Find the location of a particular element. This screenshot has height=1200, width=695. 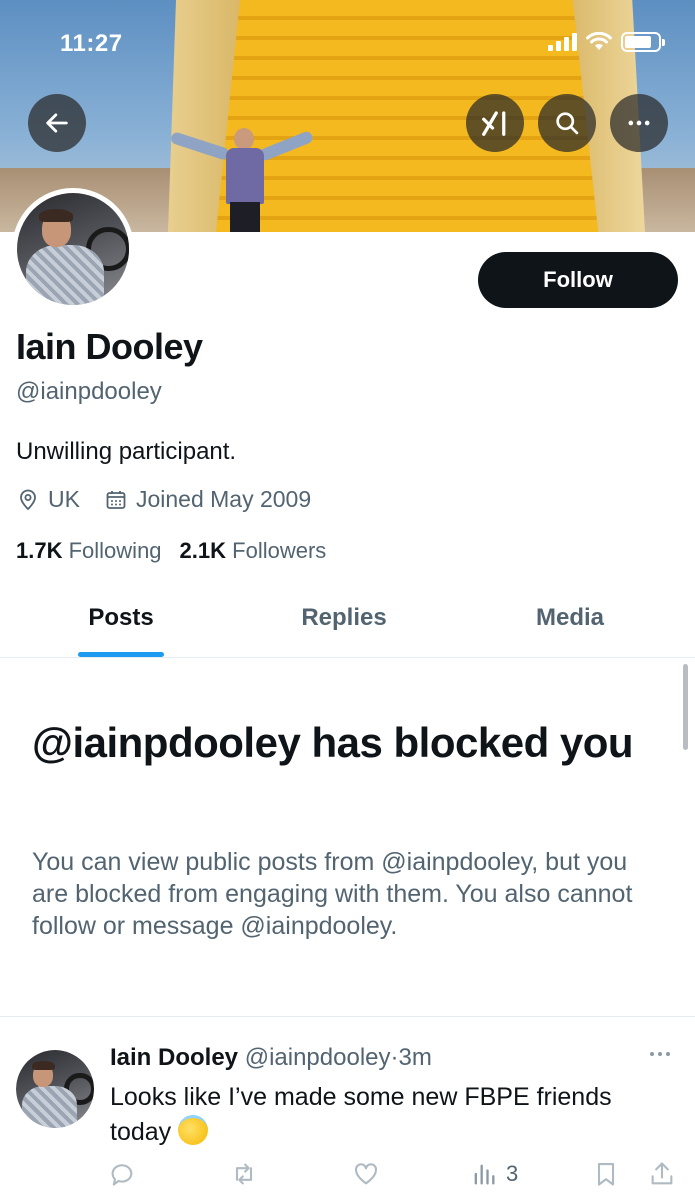

location-pin-icon is located at coordinates (28, 499).